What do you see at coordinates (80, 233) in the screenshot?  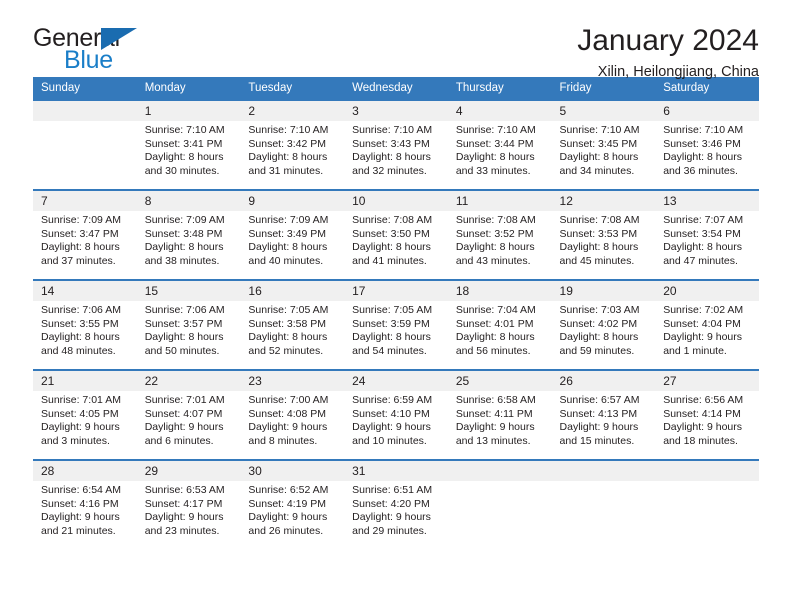 I see `sunset-time: Sunset: 3:47 PM` at bounding box center [80, 233].